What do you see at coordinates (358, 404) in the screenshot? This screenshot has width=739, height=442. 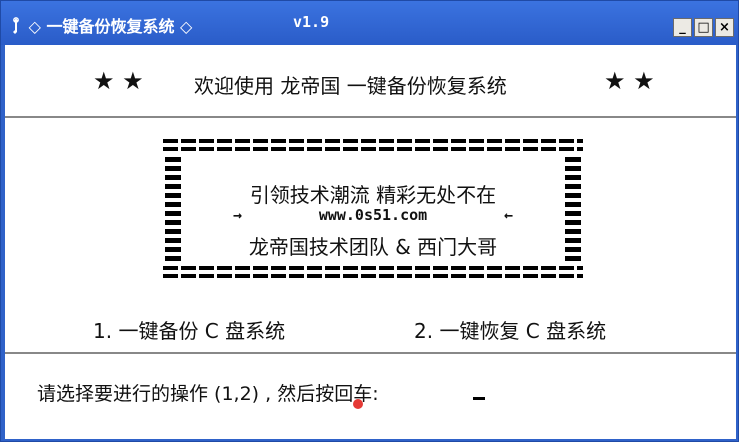 I see `pointer-marker` at bounding box center [358, 404].